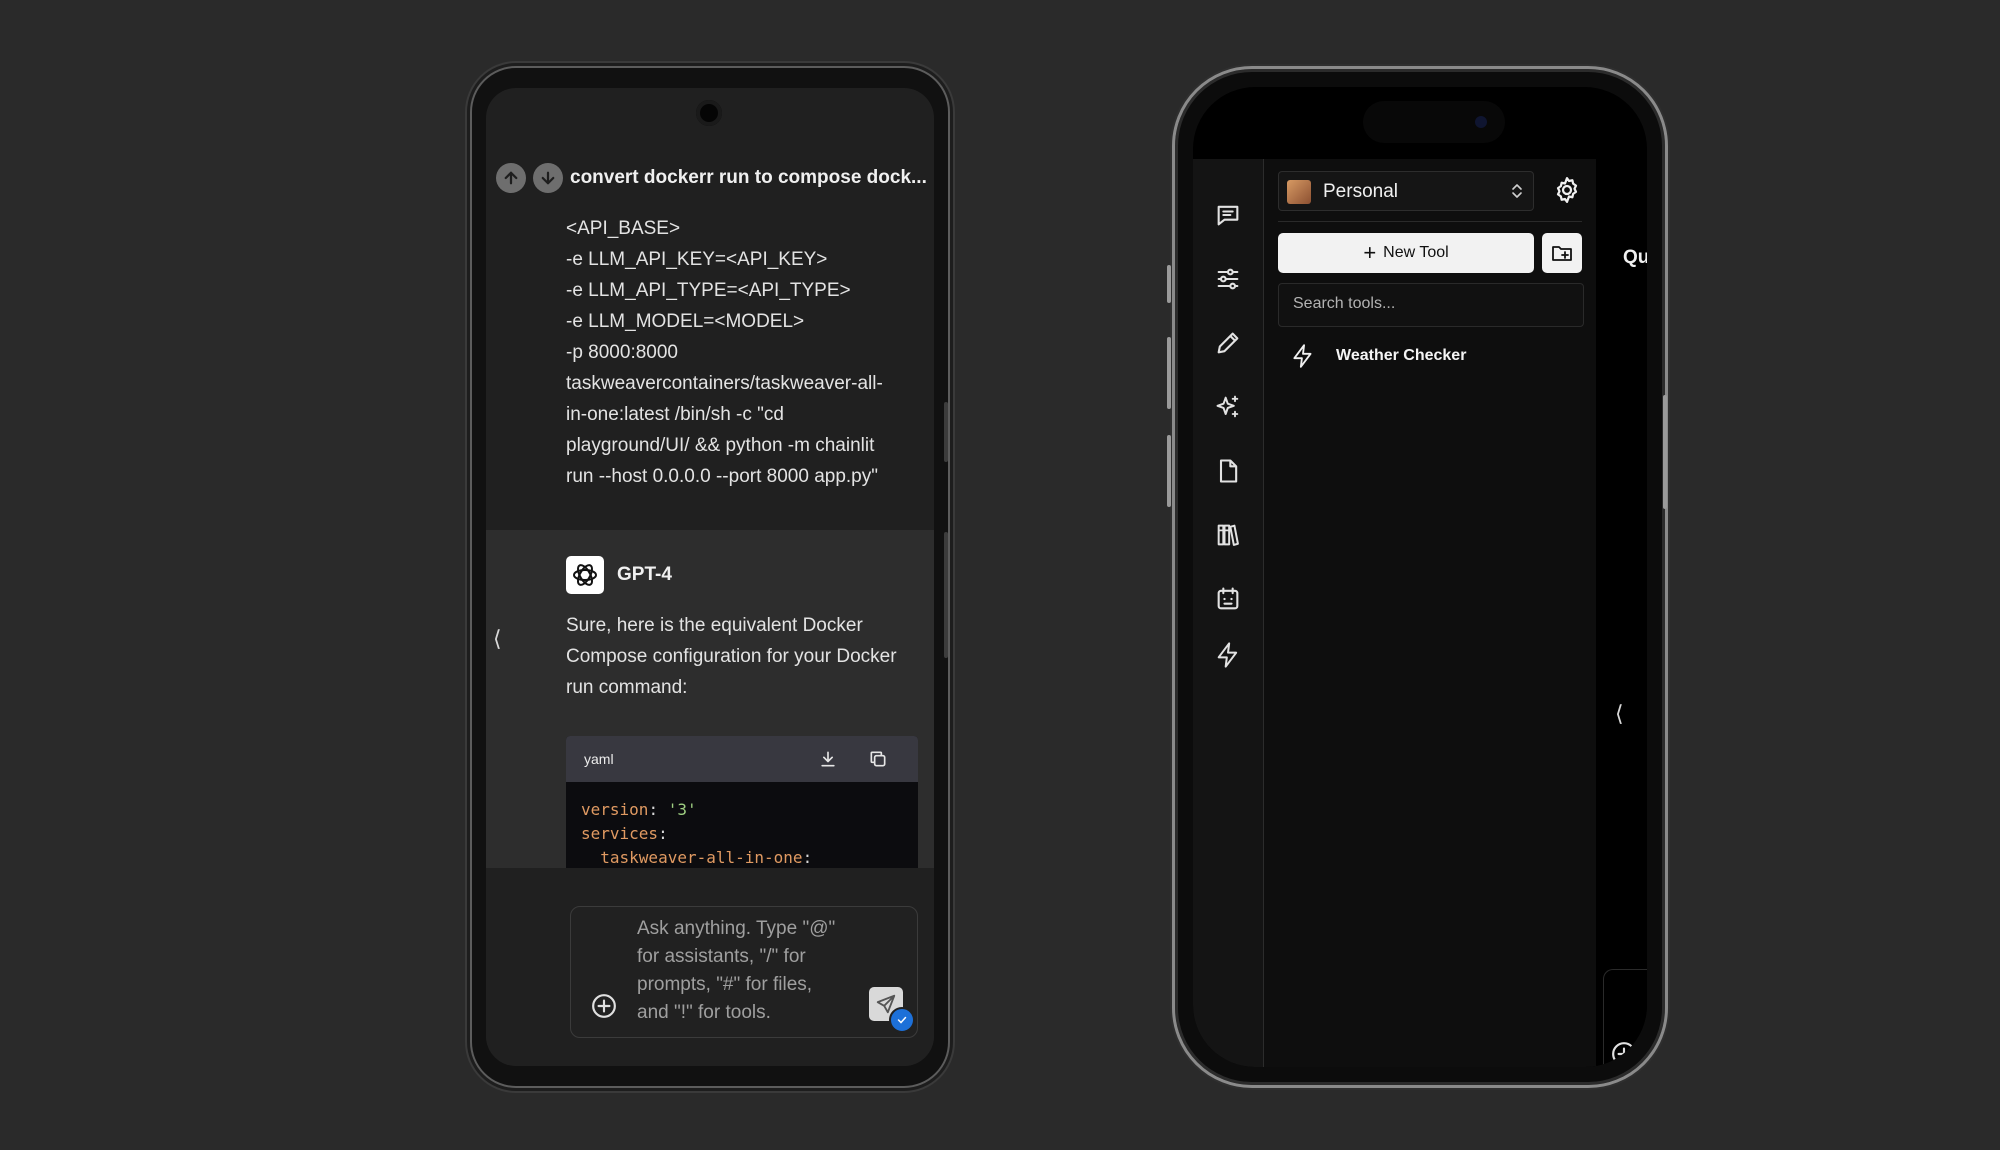 Image resolution: width=2000 pixels, height=1150 pixels. Describe the element at coordinates (1228, 535) in the screenshot. I see `library-icon` at that location.